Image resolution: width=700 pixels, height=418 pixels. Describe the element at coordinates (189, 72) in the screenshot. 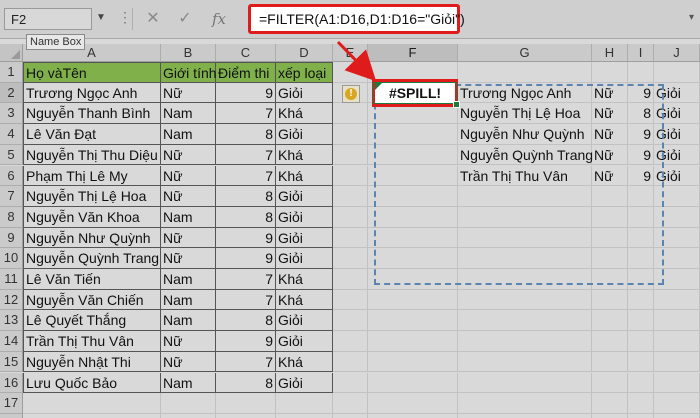

I see `table-header-cell: Giới tính` at that location.